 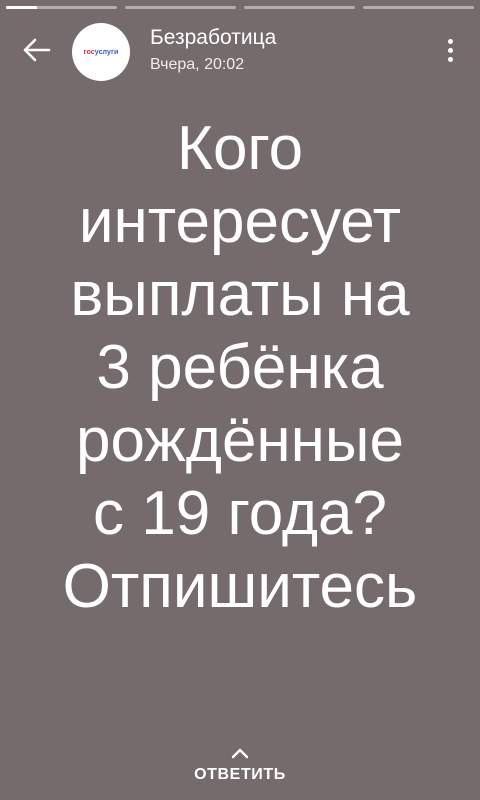 I want to click on story-text-line: выплаты на, so click(x=240, y=294).